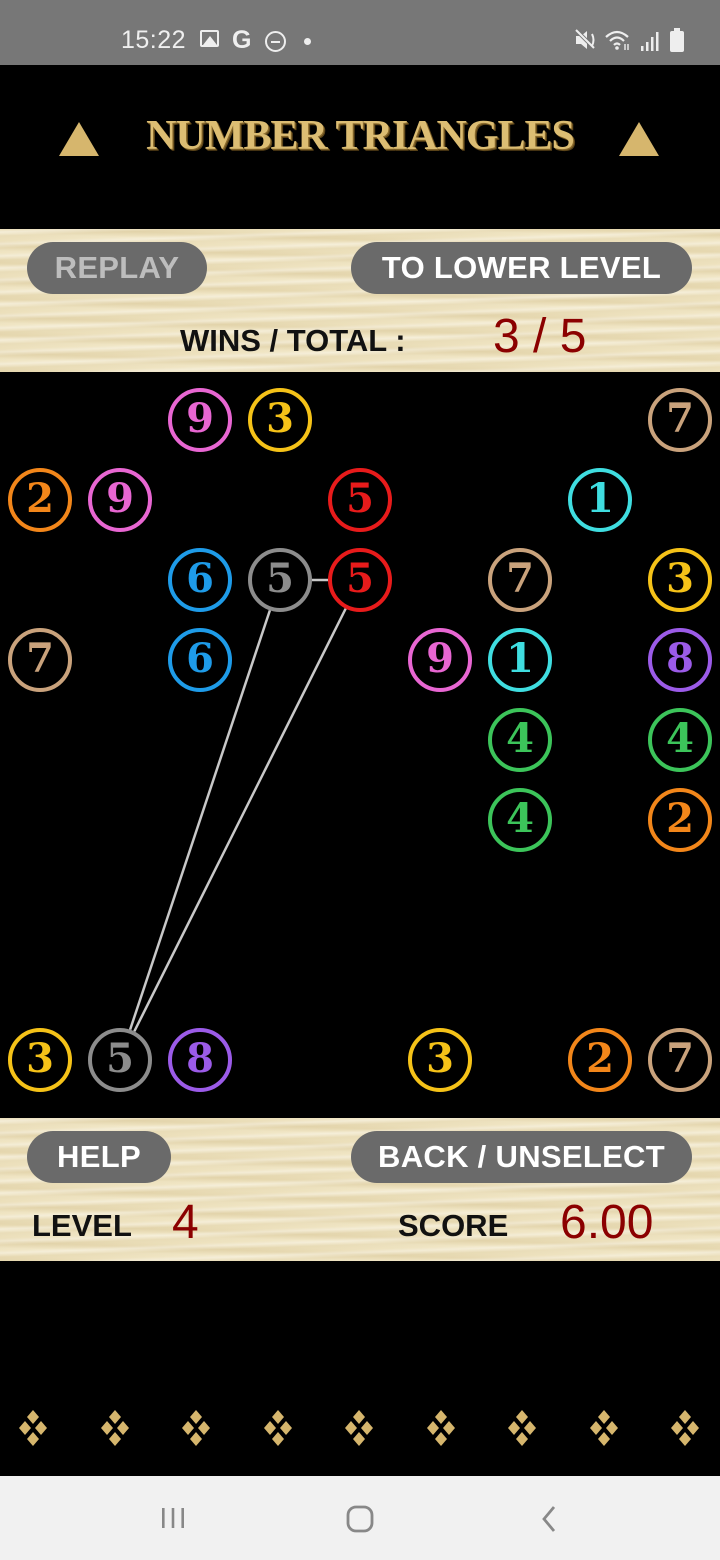 Image resolution: width=720 pixels, height=1560 pixels. I want to click on back-nav-button, so click(548, 1518).